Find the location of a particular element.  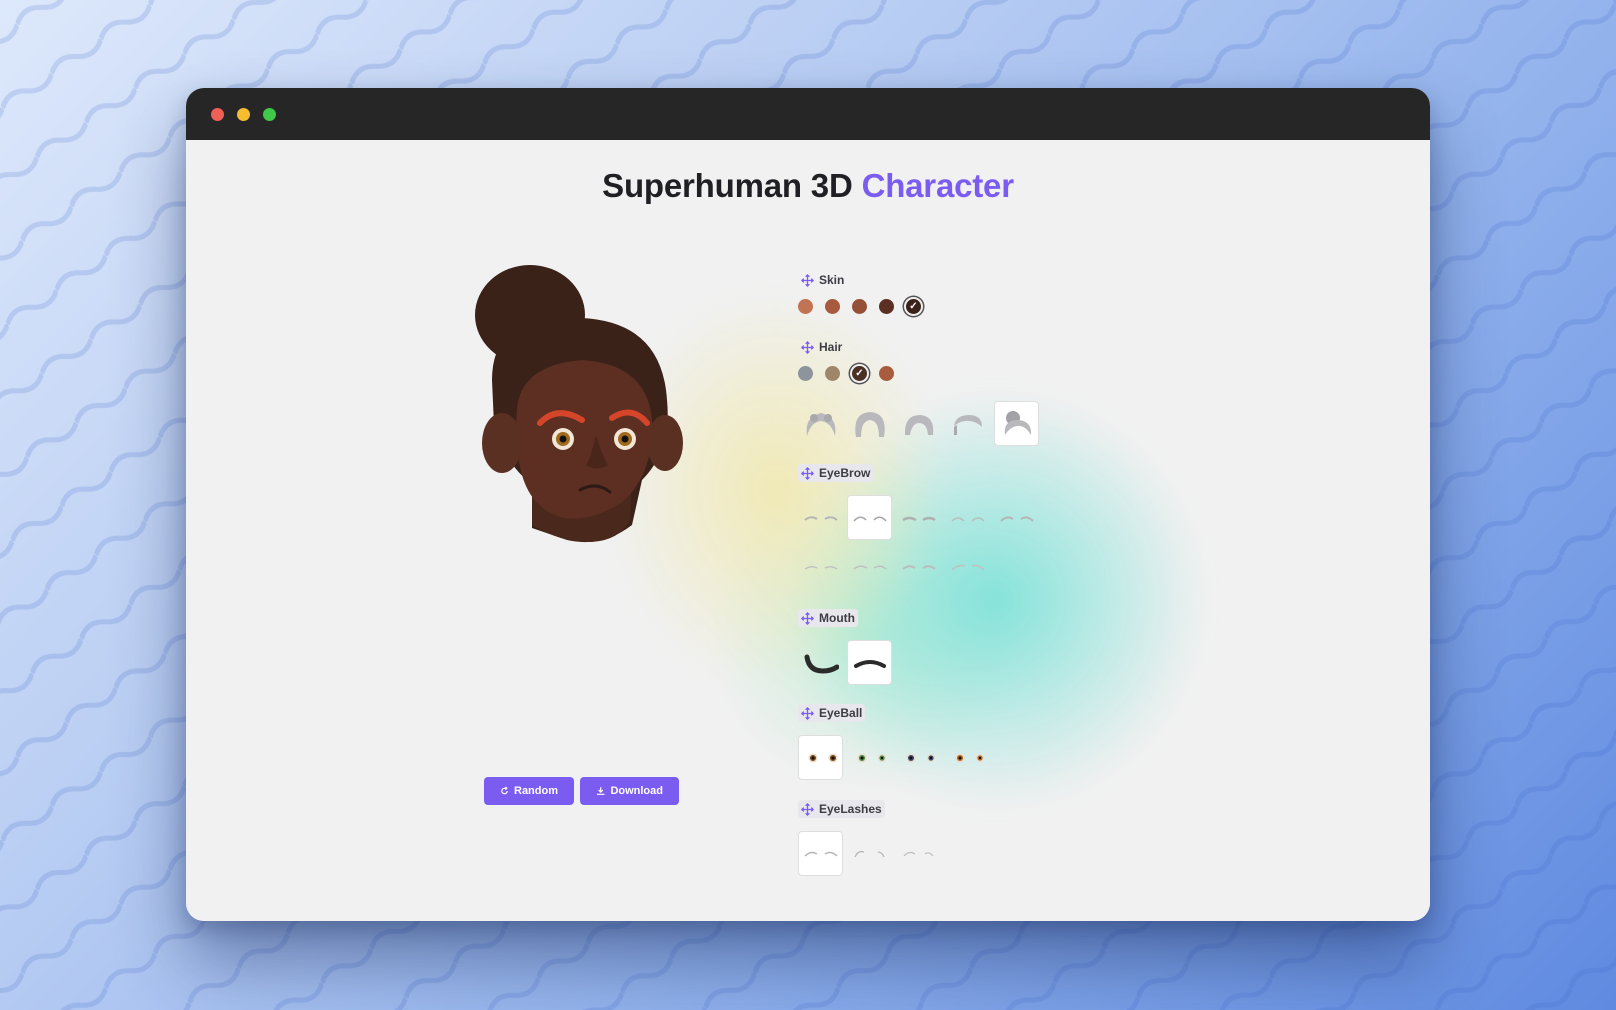

eyelashes-label-text: EyeLashes is located at coordinates (850, 809).